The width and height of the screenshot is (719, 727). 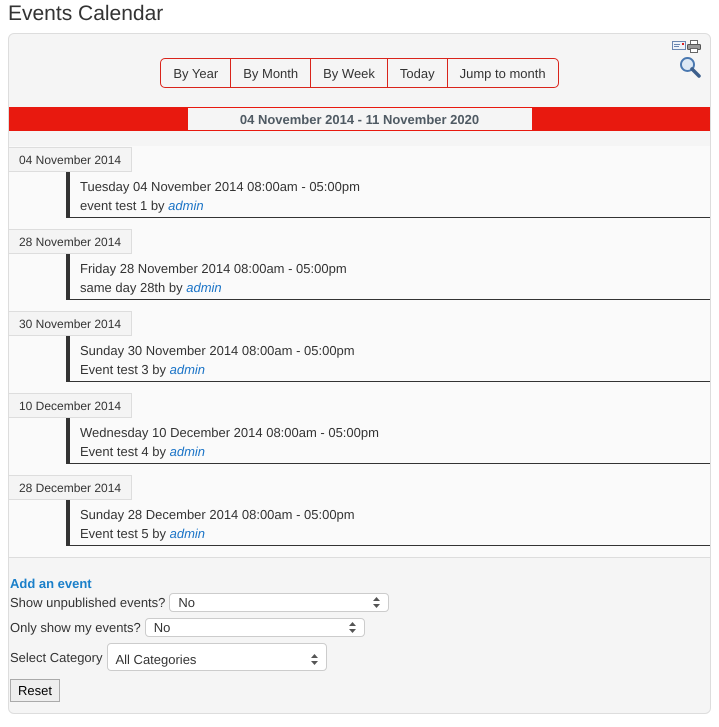 What do you see at coordinates (694, 46) in the screenshot?
I see `print-icon` at bounding box center [694, 46].